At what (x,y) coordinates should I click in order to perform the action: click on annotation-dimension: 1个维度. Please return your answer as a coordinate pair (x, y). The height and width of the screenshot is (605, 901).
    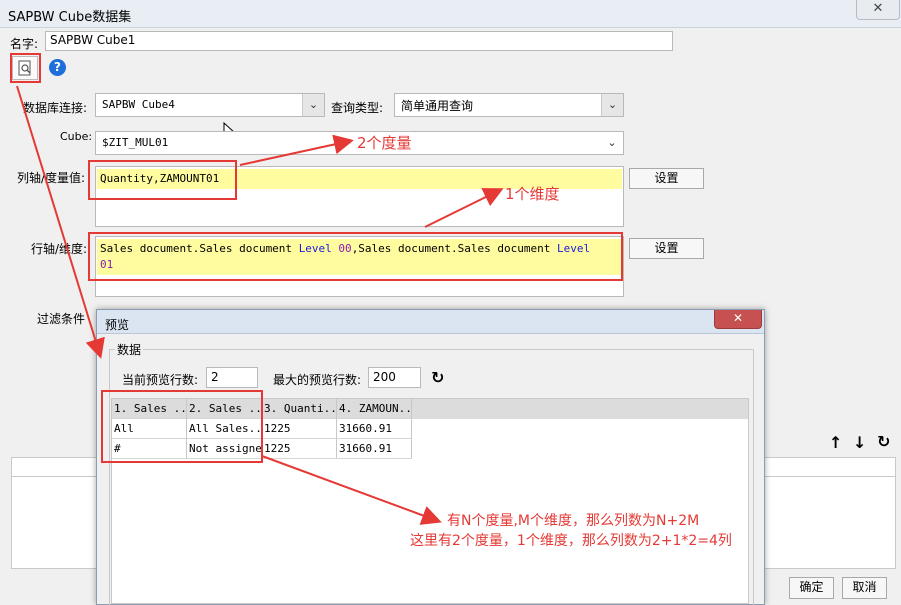
    Looking at the image, I should click on (532, 194).